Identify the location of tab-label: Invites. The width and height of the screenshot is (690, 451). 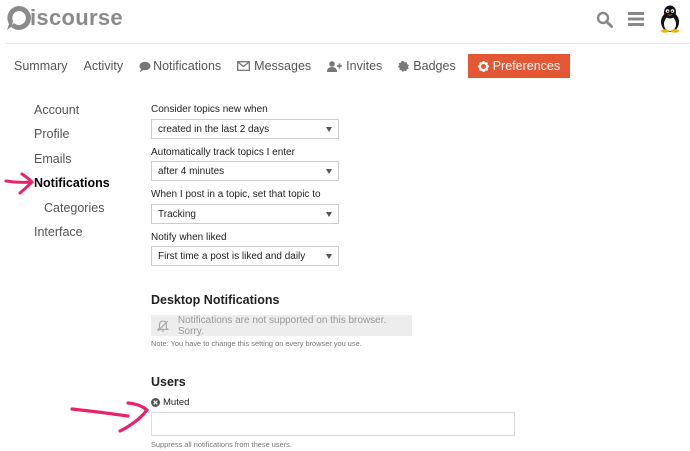
(364, 66).